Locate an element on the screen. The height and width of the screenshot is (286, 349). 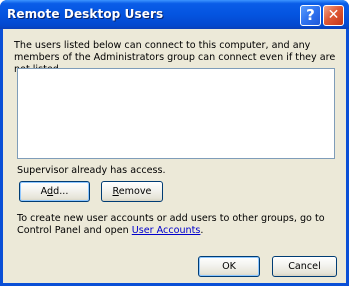
window-title: Remote Desktop Users is located at coordinates (85, 14).